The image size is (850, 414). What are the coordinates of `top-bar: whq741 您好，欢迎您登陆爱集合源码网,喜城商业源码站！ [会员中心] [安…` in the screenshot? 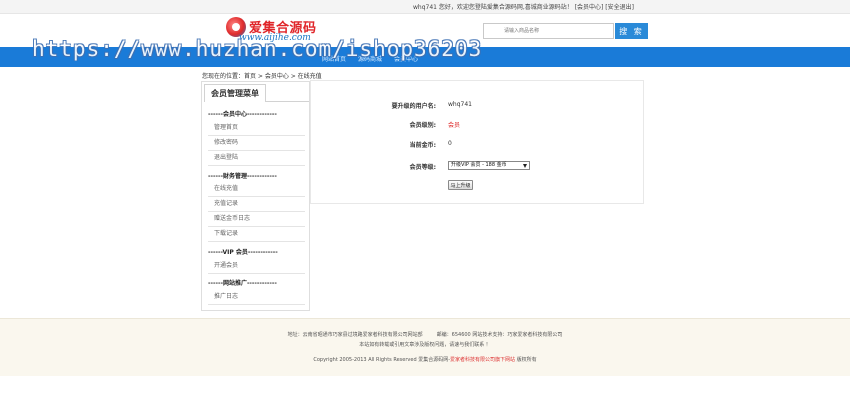 It's located at (425, 7).